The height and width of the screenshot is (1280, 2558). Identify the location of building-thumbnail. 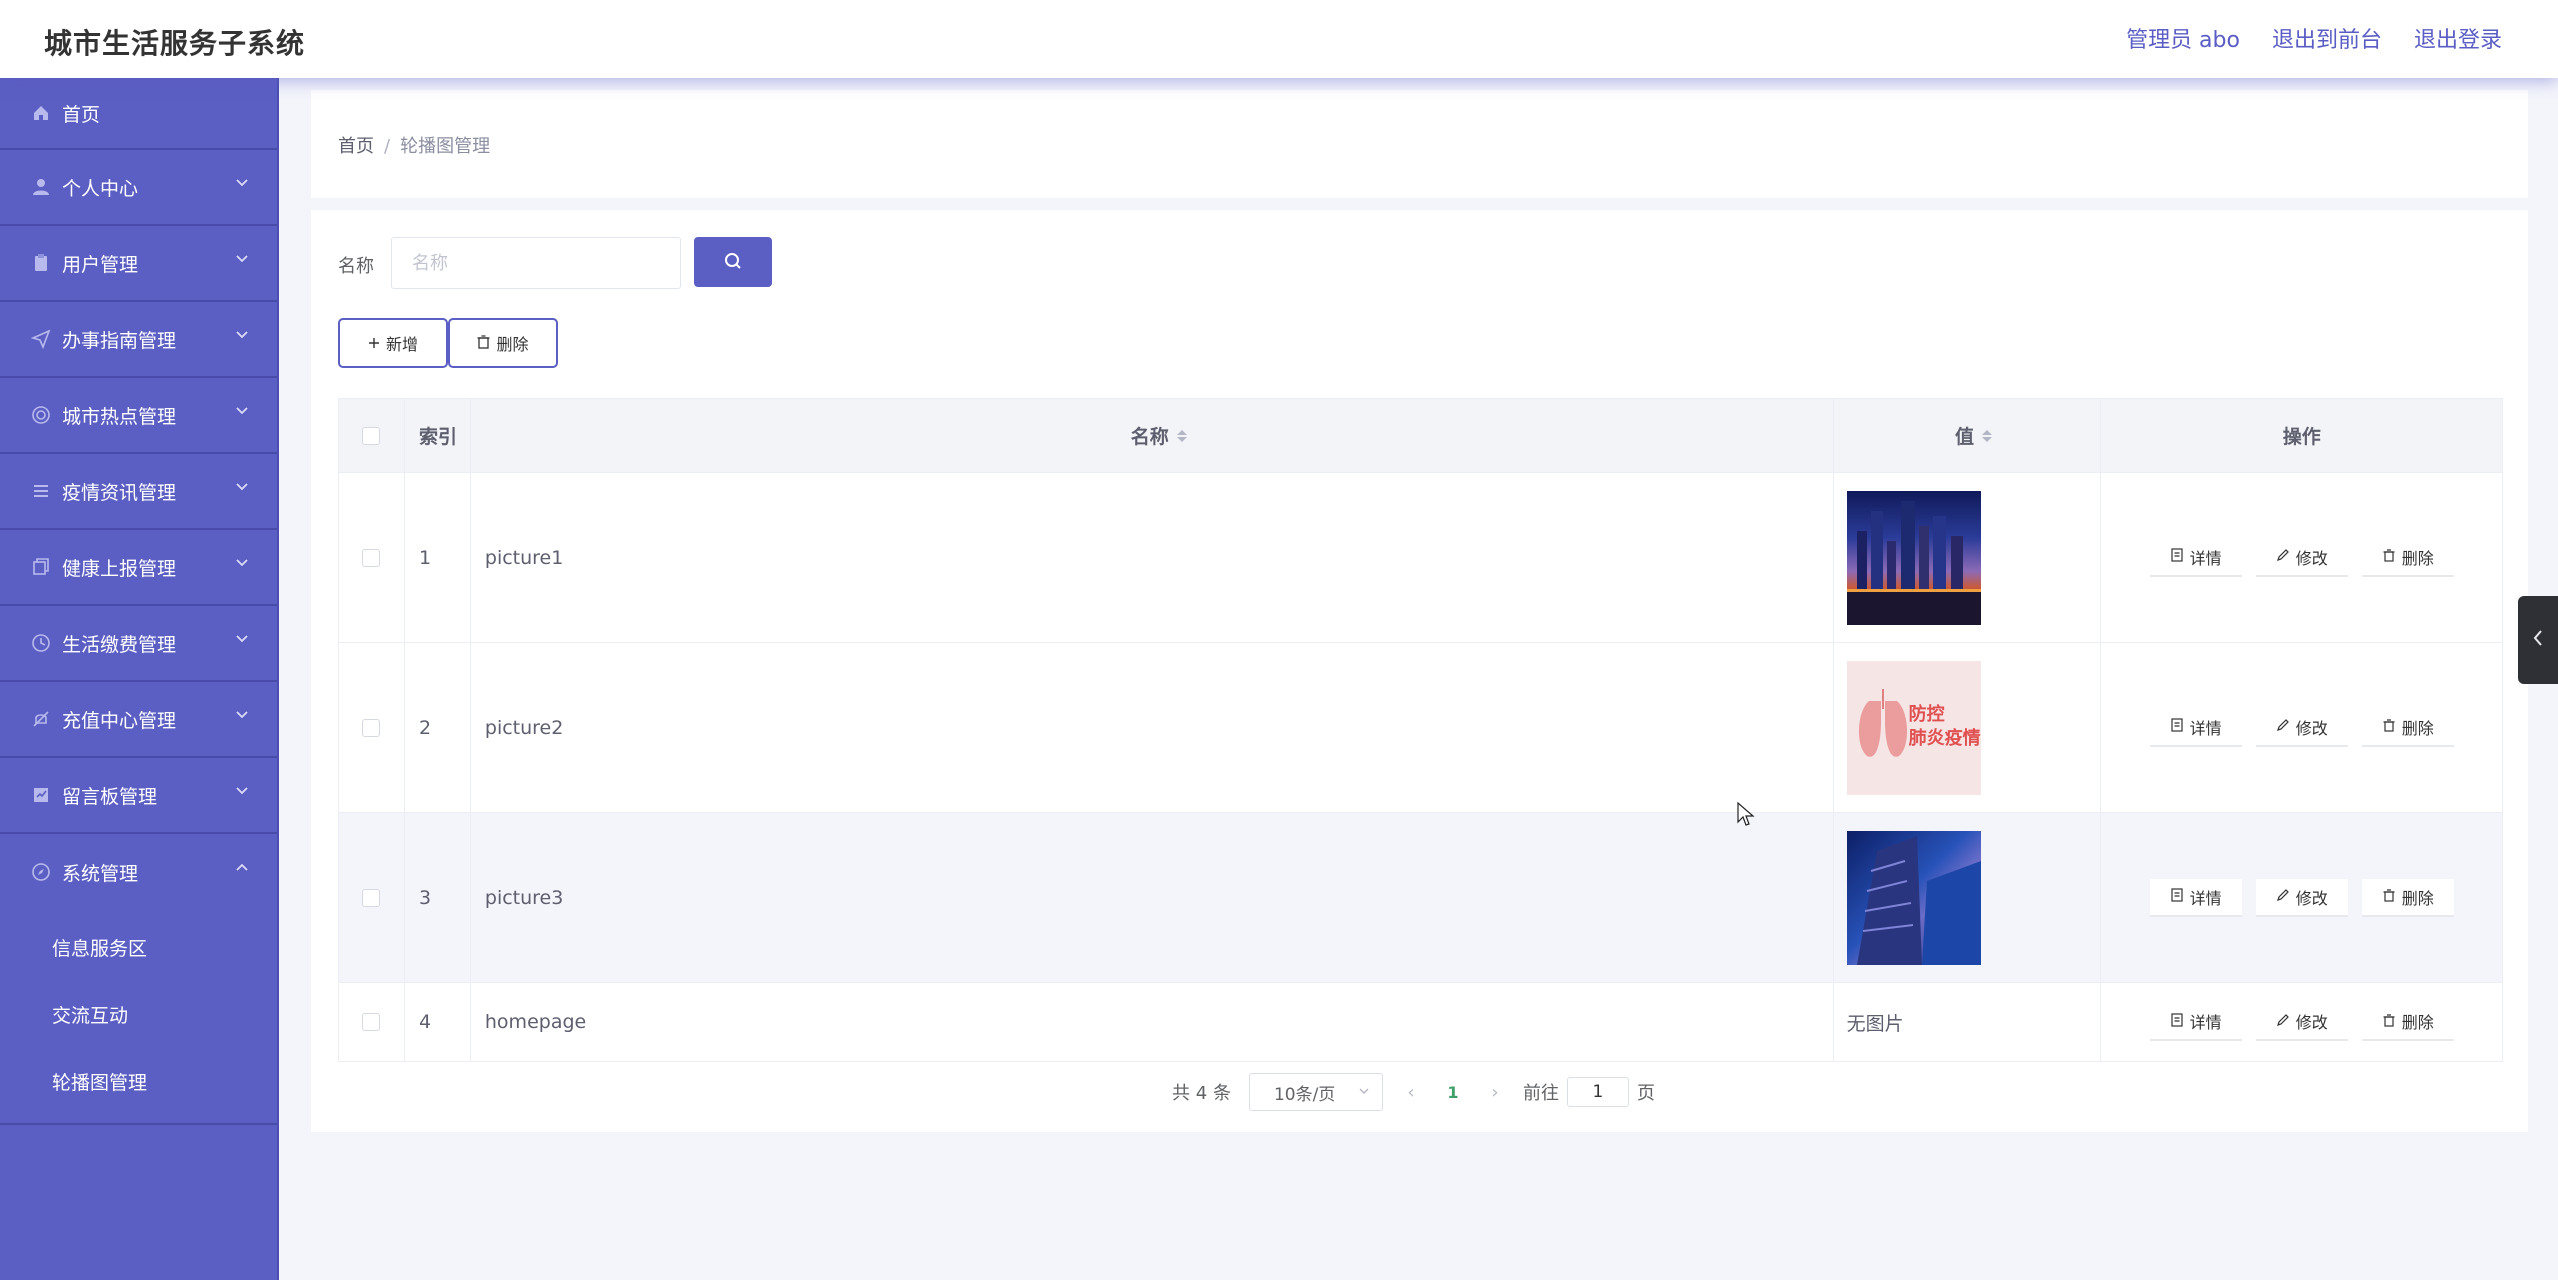
(1913, 897).